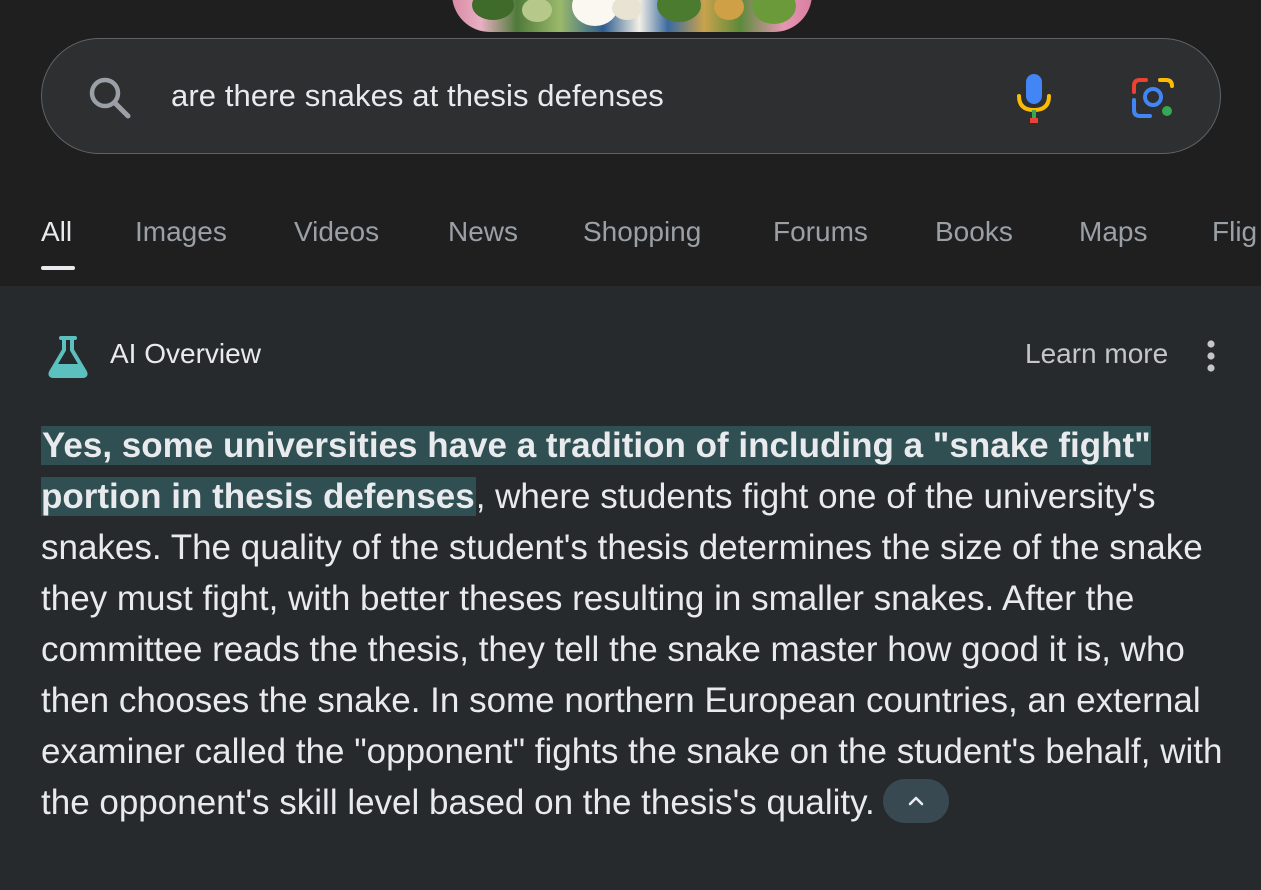  Describe the element at coordinates (1211, 356) in the screenshot. I see `more-vert-icon` at that location.